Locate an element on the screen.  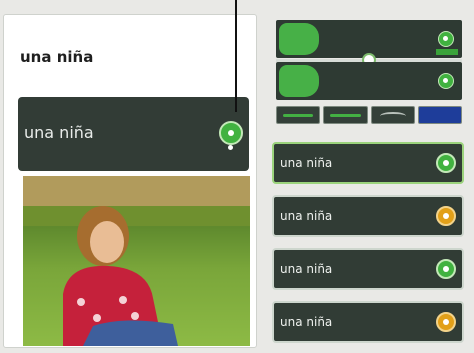
curve-icon is located at coordinates (392, 116).